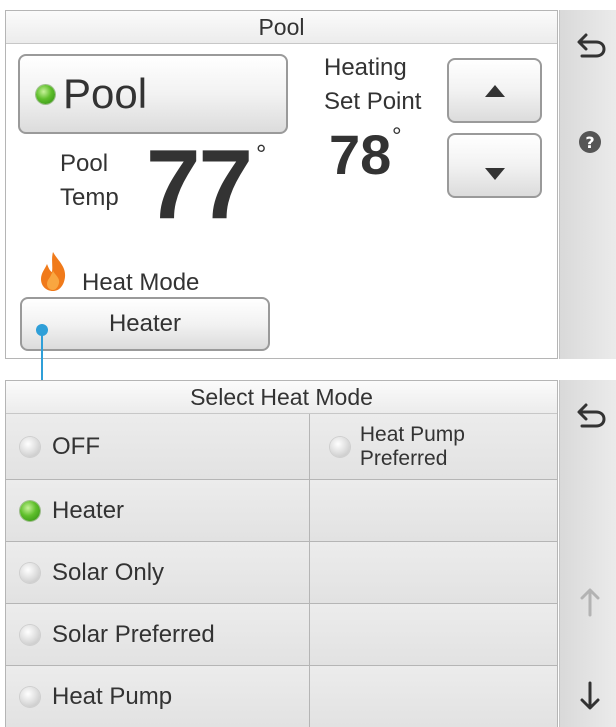  Describe the element at coordinates (53, 271) in the screenshot. I see `flame-icon` at that location.